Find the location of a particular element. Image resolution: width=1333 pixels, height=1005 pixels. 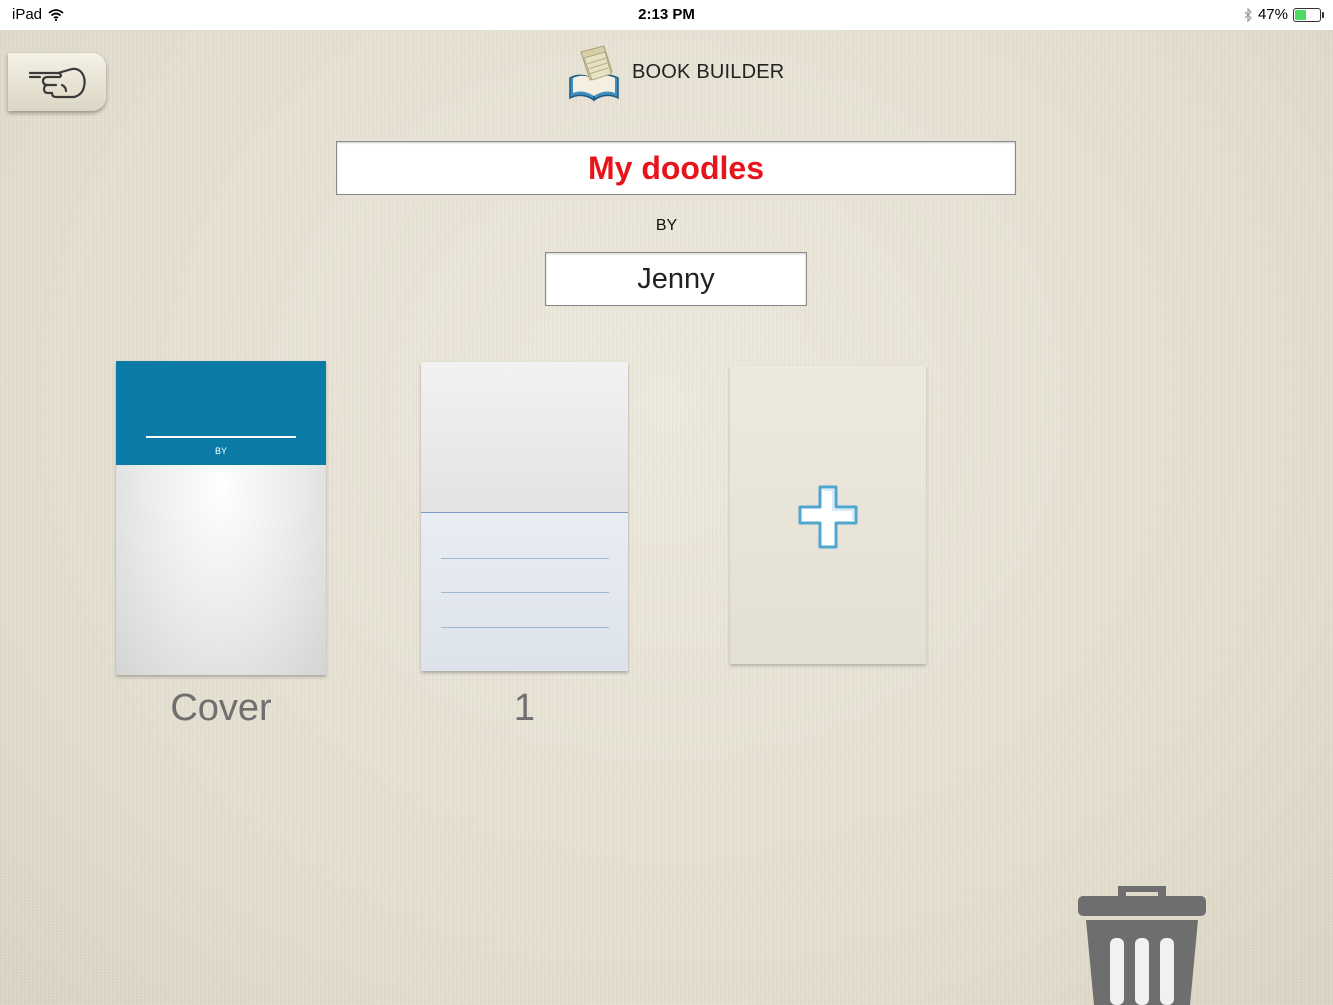

status-right: 47% is located at coordinates (1284, 14).